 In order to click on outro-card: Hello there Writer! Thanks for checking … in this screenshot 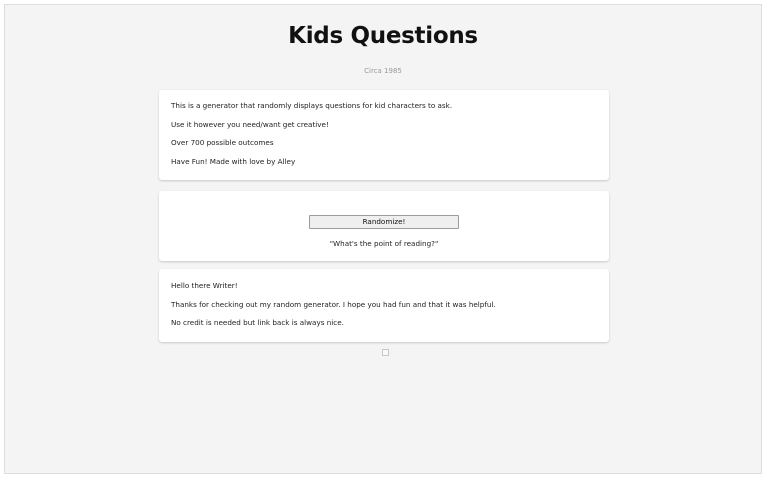, I will do `click(384, 305)`.